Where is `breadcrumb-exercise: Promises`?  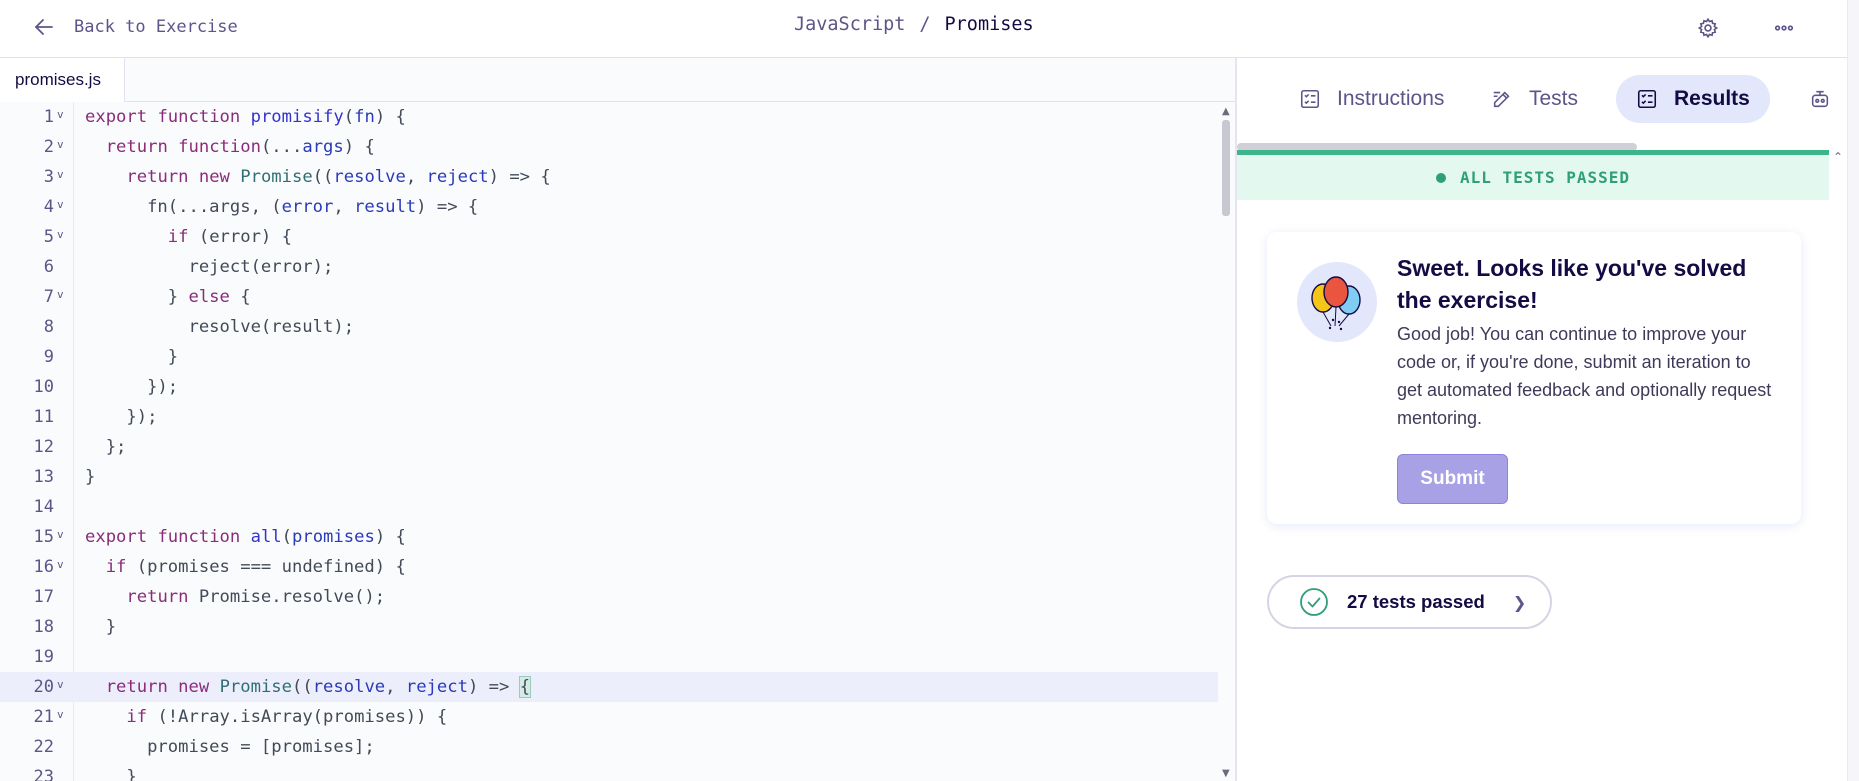 breadcrumb-exercise: Promises is located at coordinates (989, 24).